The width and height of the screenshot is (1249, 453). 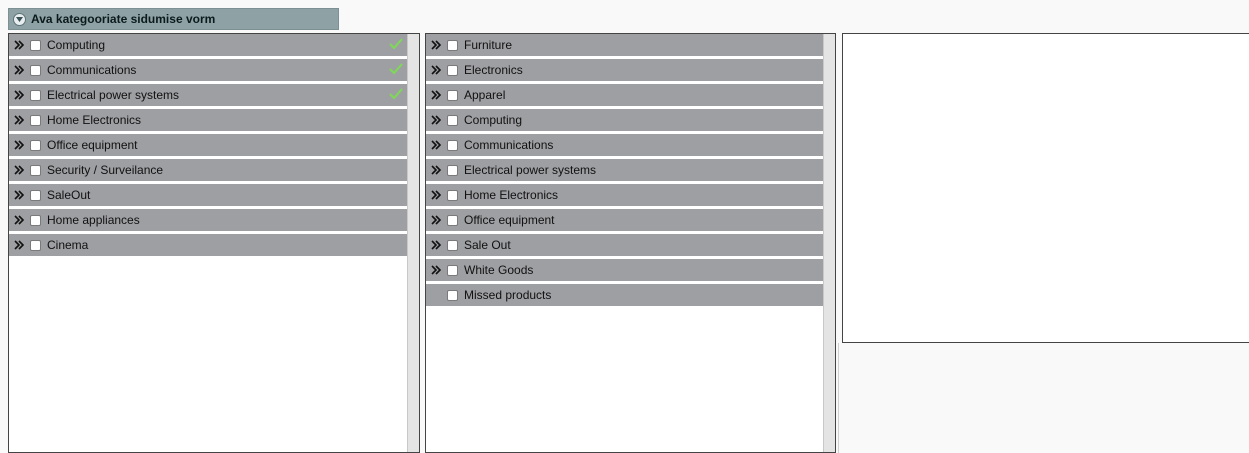 What do you see at coordinates (625, 70) in the screenshot?
I see `category-row: Electronics` at bounding box center [625, 70].